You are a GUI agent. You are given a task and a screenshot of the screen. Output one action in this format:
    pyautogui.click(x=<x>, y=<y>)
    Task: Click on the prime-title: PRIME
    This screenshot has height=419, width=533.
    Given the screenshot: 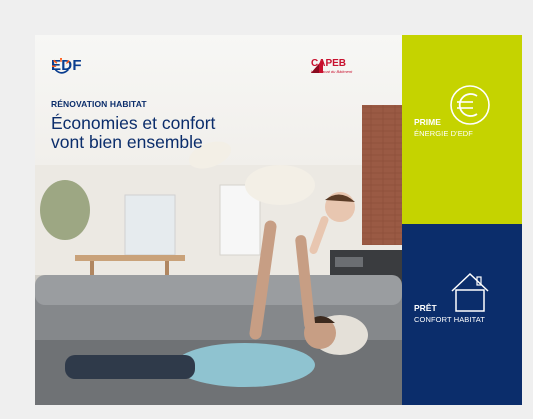 What is the action you would take?
    pyautogui.click(x=427, y=122)
    